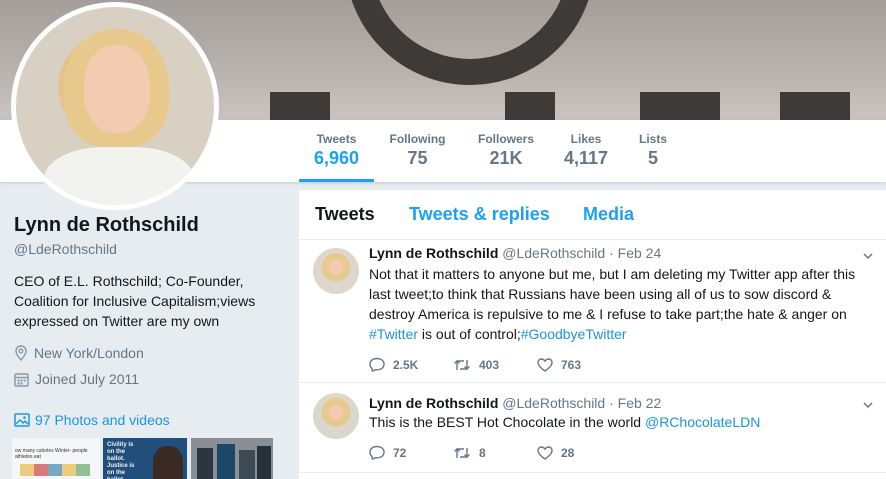 The image size is (886, 479). What do you see at coordinates (417, 139) in the screenshot?
I see `stat-label: Following` at bounding box center [417, 139].